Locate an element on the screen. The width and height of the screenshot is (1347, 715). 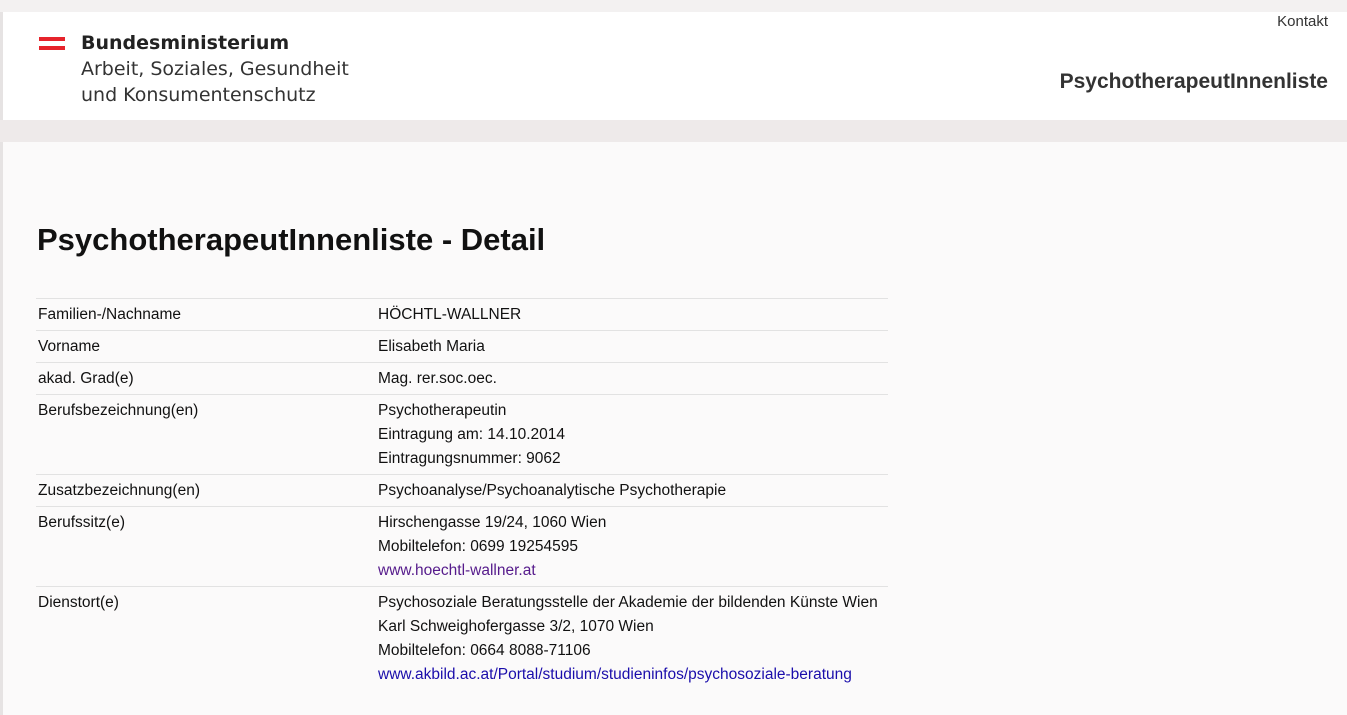
workplace-address: Karl Schweighofergasse 3/2, 1070 Wien is located at coordinates (516, 626).